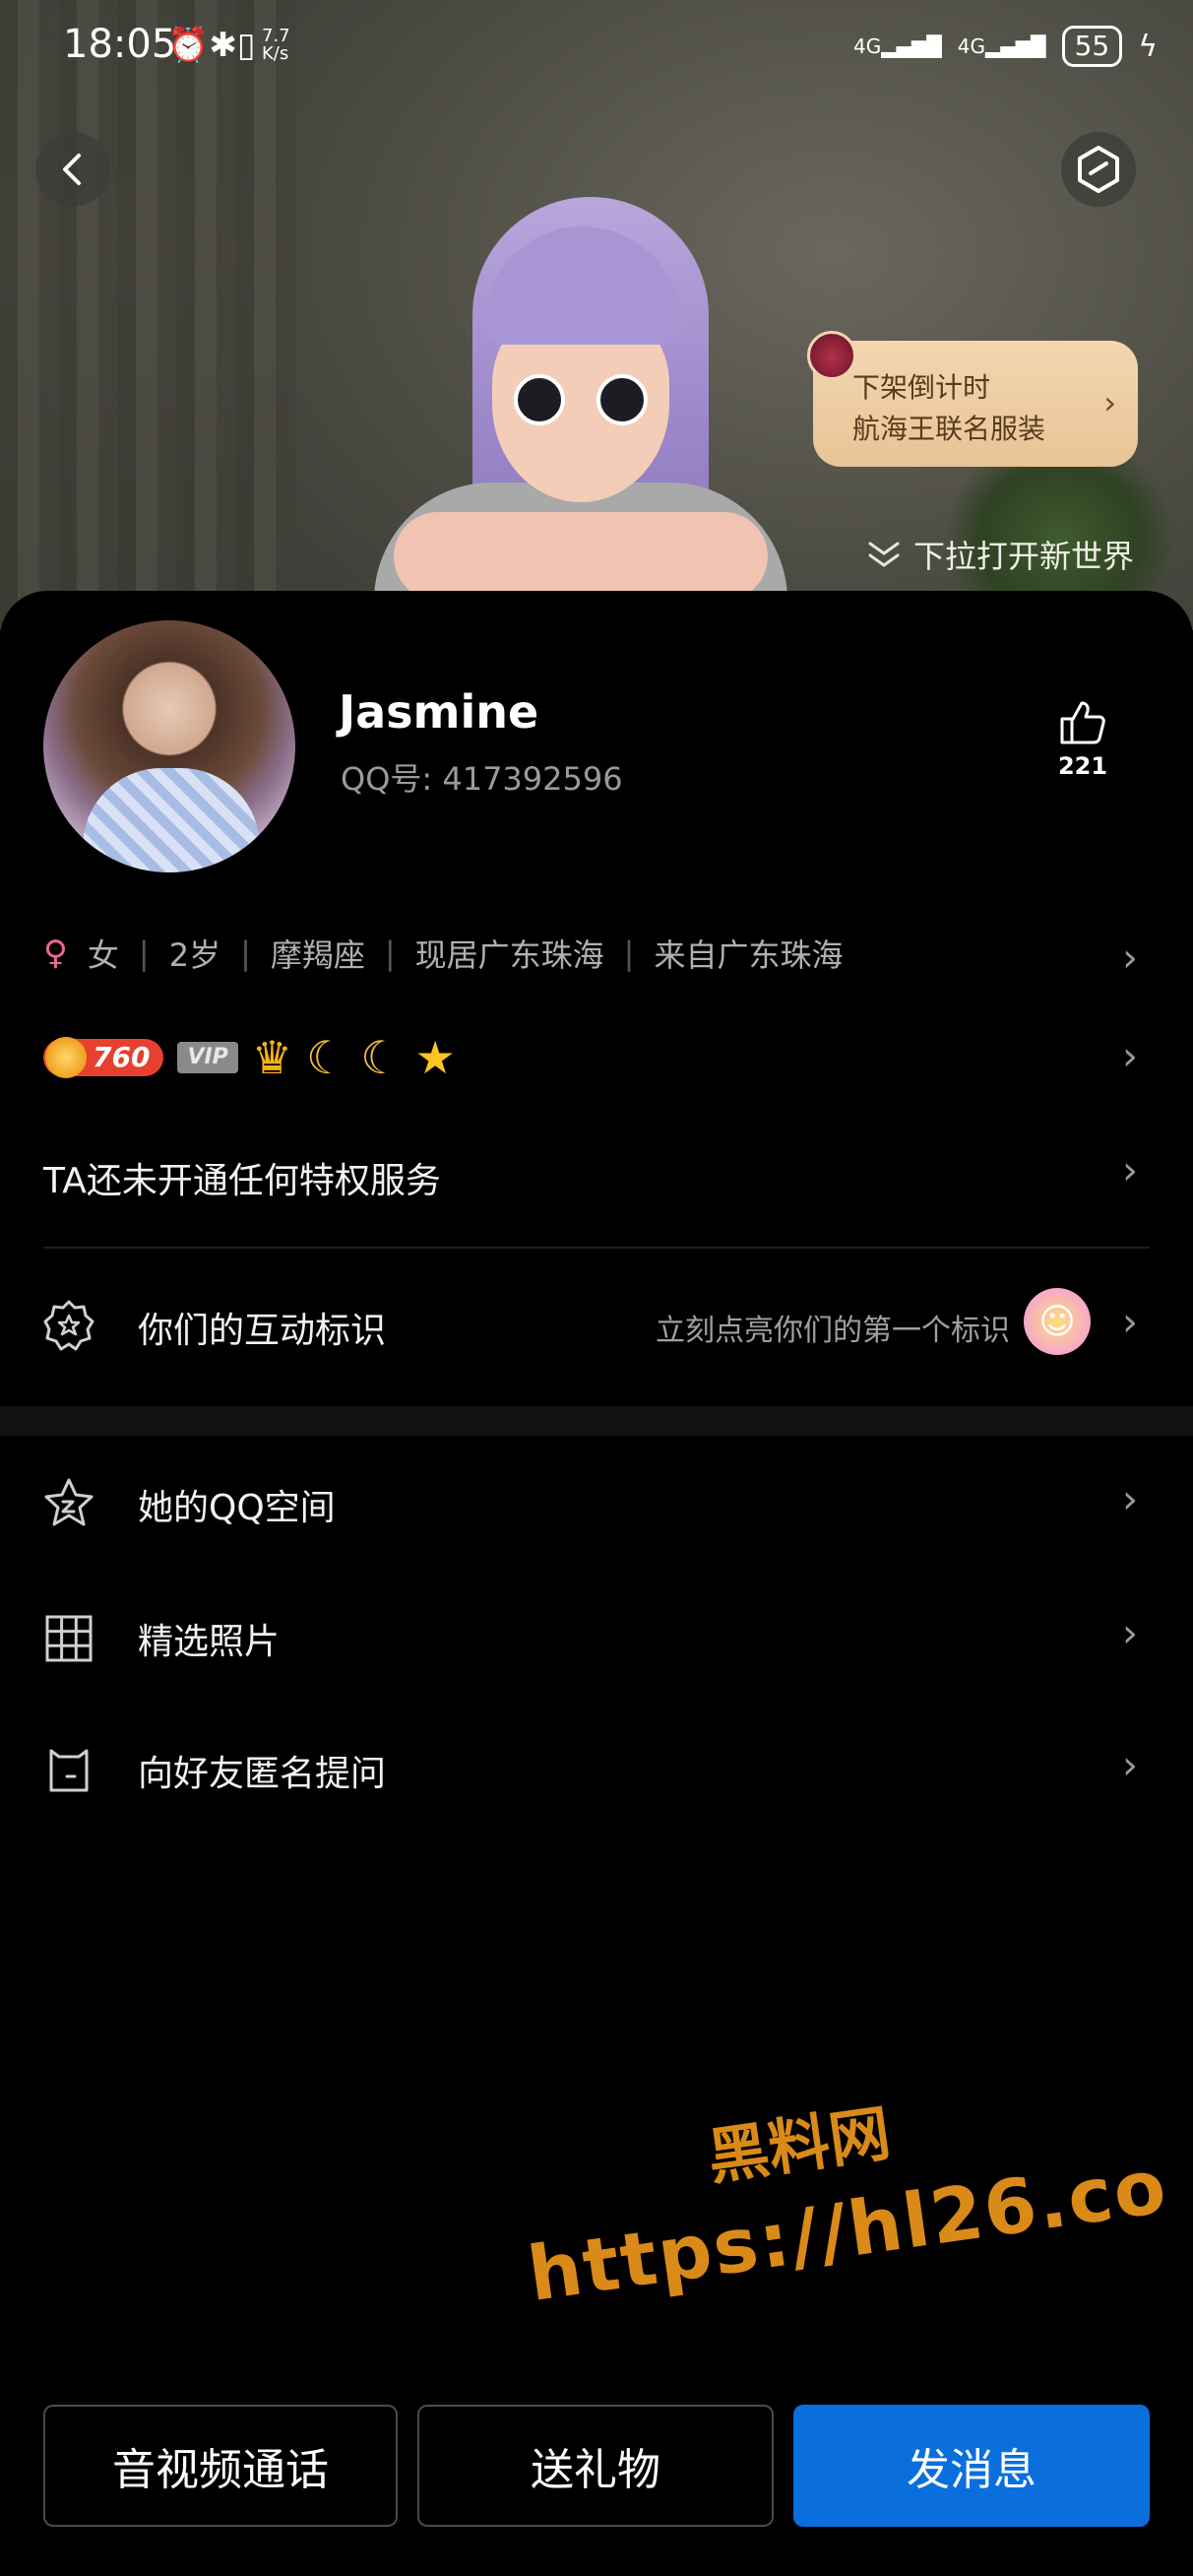  What do you see at coordinates (1057, 1321) in the screenshot?
I see `interaction-emoji-icon: ☺` at bounding box center [1057, 1321].